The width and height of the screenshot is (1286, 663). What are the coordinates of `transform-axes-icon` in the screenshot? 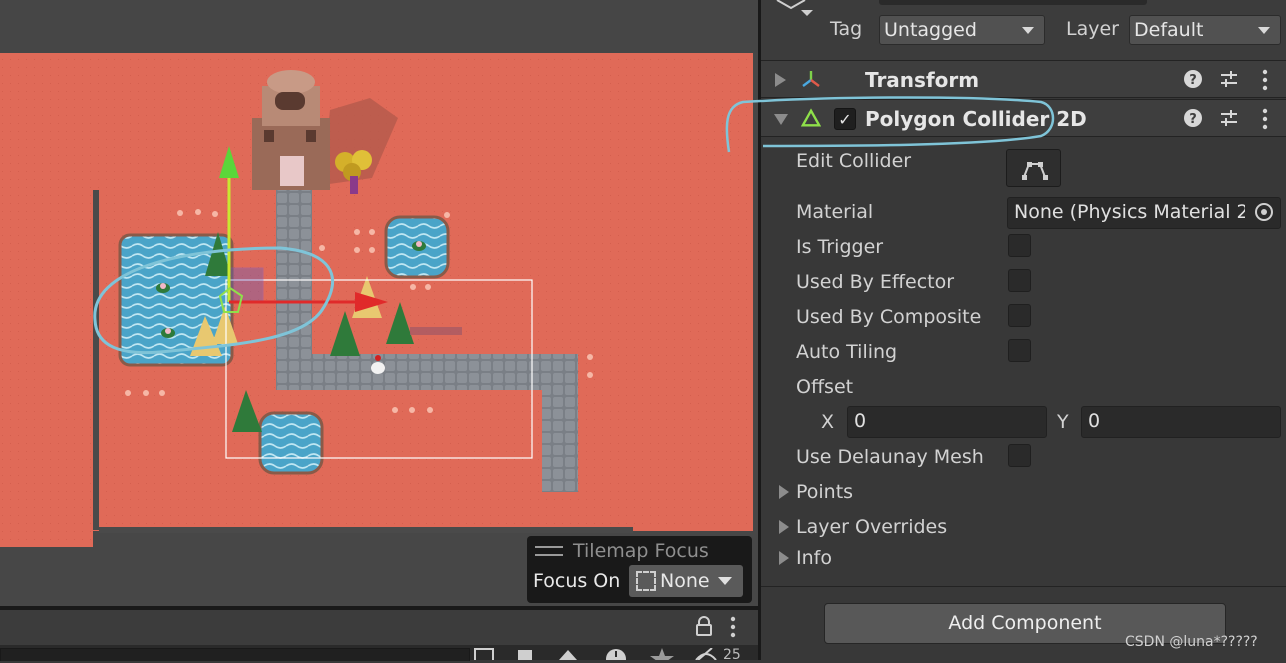 It's located at (811, 79).